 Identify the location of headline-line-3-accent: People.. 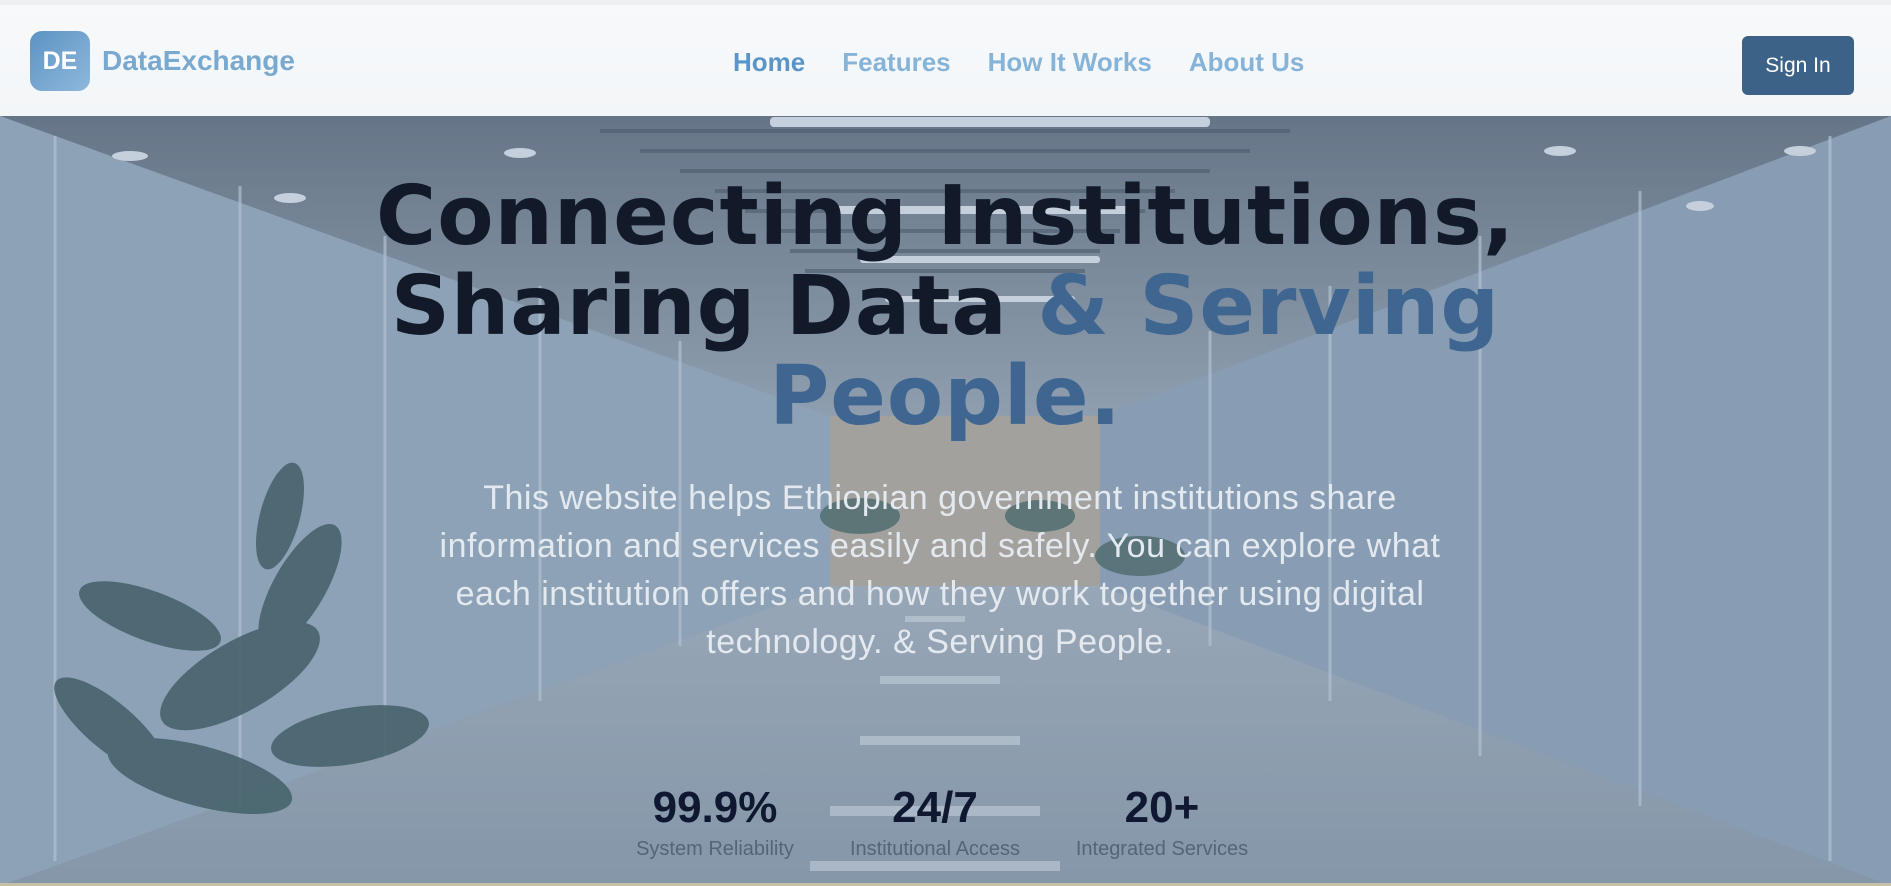
(945, 396).